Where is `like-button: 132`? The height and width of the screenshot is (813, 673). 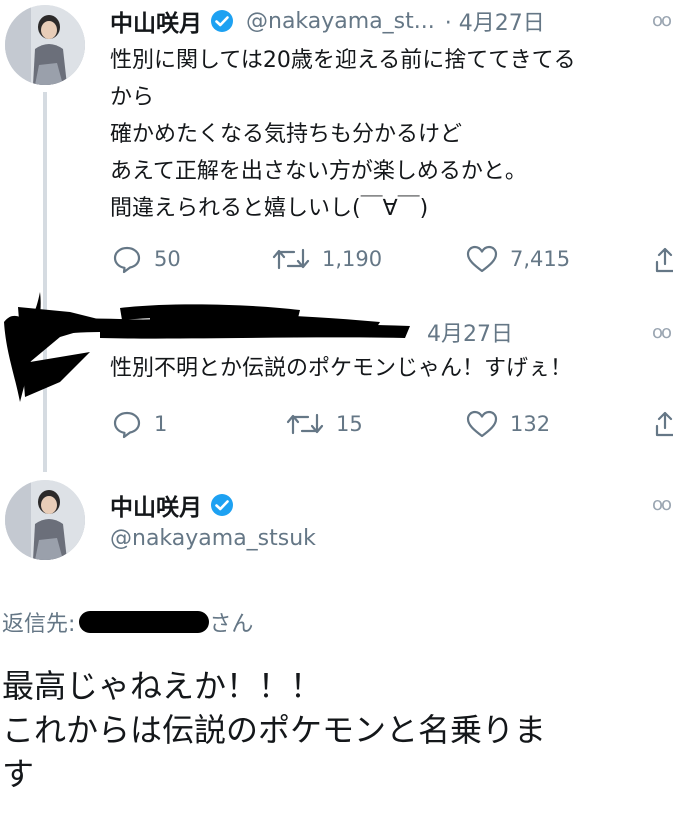 like-button: 132 is located at coordinates (508, 424).